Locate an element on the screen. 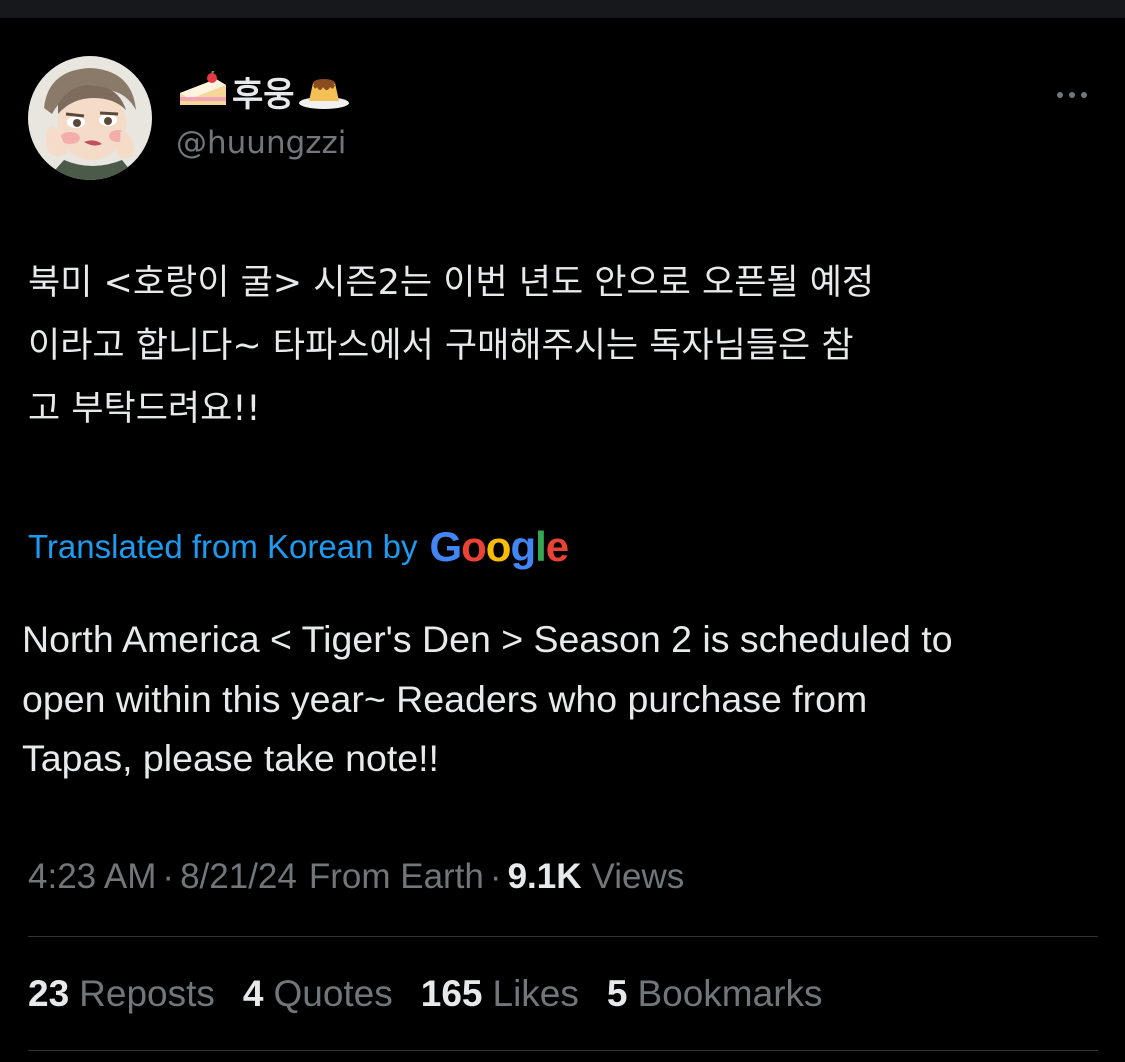 Image resolution: width=1125 pixels, height=1062 pixels. tweet-text-line: 이라고 합니다~ 타파스에서 구매해주시는 독자님들은 참 is located at coordinates (441, 346).